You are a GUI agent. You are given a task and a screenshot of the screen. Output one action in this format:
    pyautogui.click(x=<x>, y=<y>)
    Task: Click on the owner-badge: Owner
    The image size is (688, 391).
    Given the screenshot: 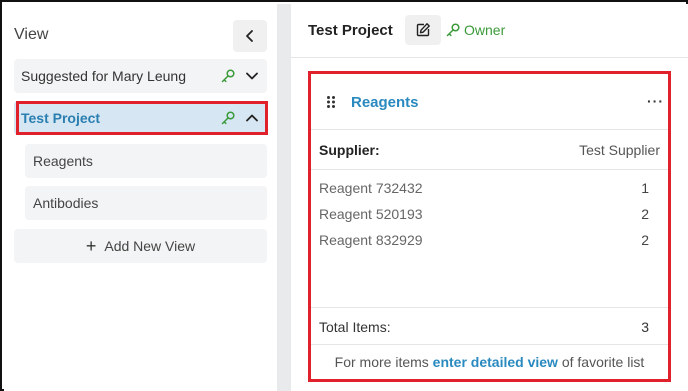 What is the action you would take?
    pyautogui.click(x=475, y=30)
    